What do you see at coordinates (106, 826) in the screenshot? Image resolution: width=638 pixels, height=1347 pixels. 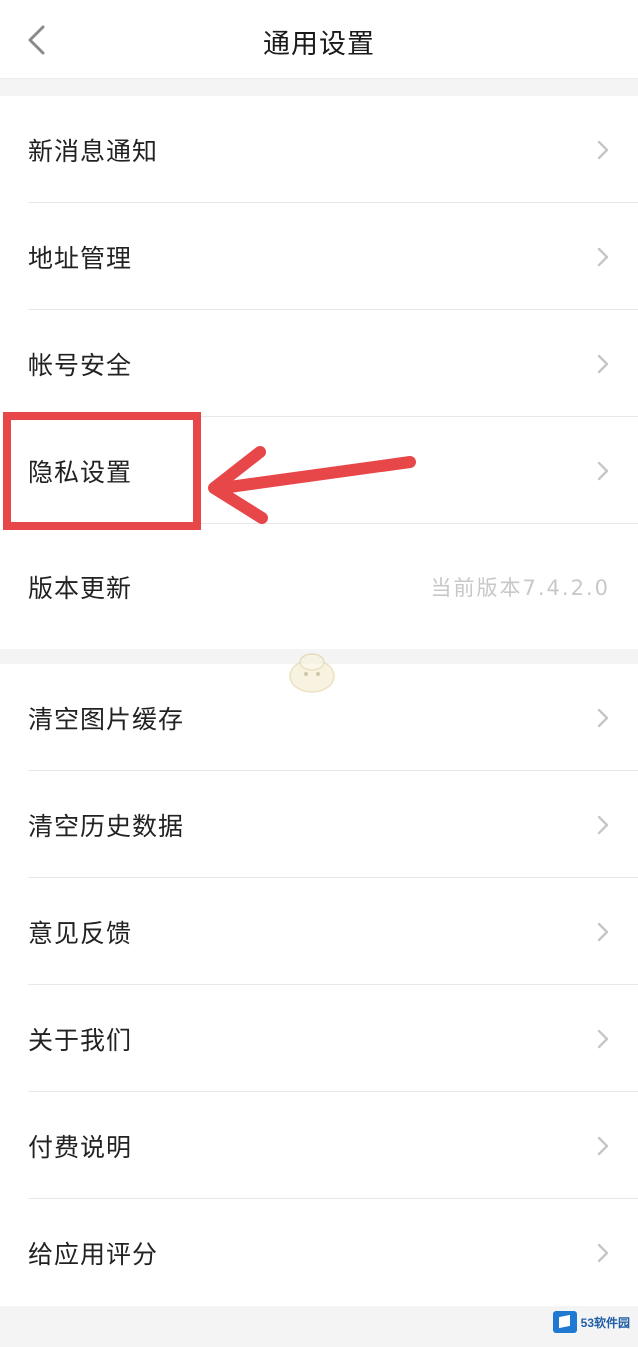 I see `settings-item-label: 清空历史数据` at bounding box center [106, 826].